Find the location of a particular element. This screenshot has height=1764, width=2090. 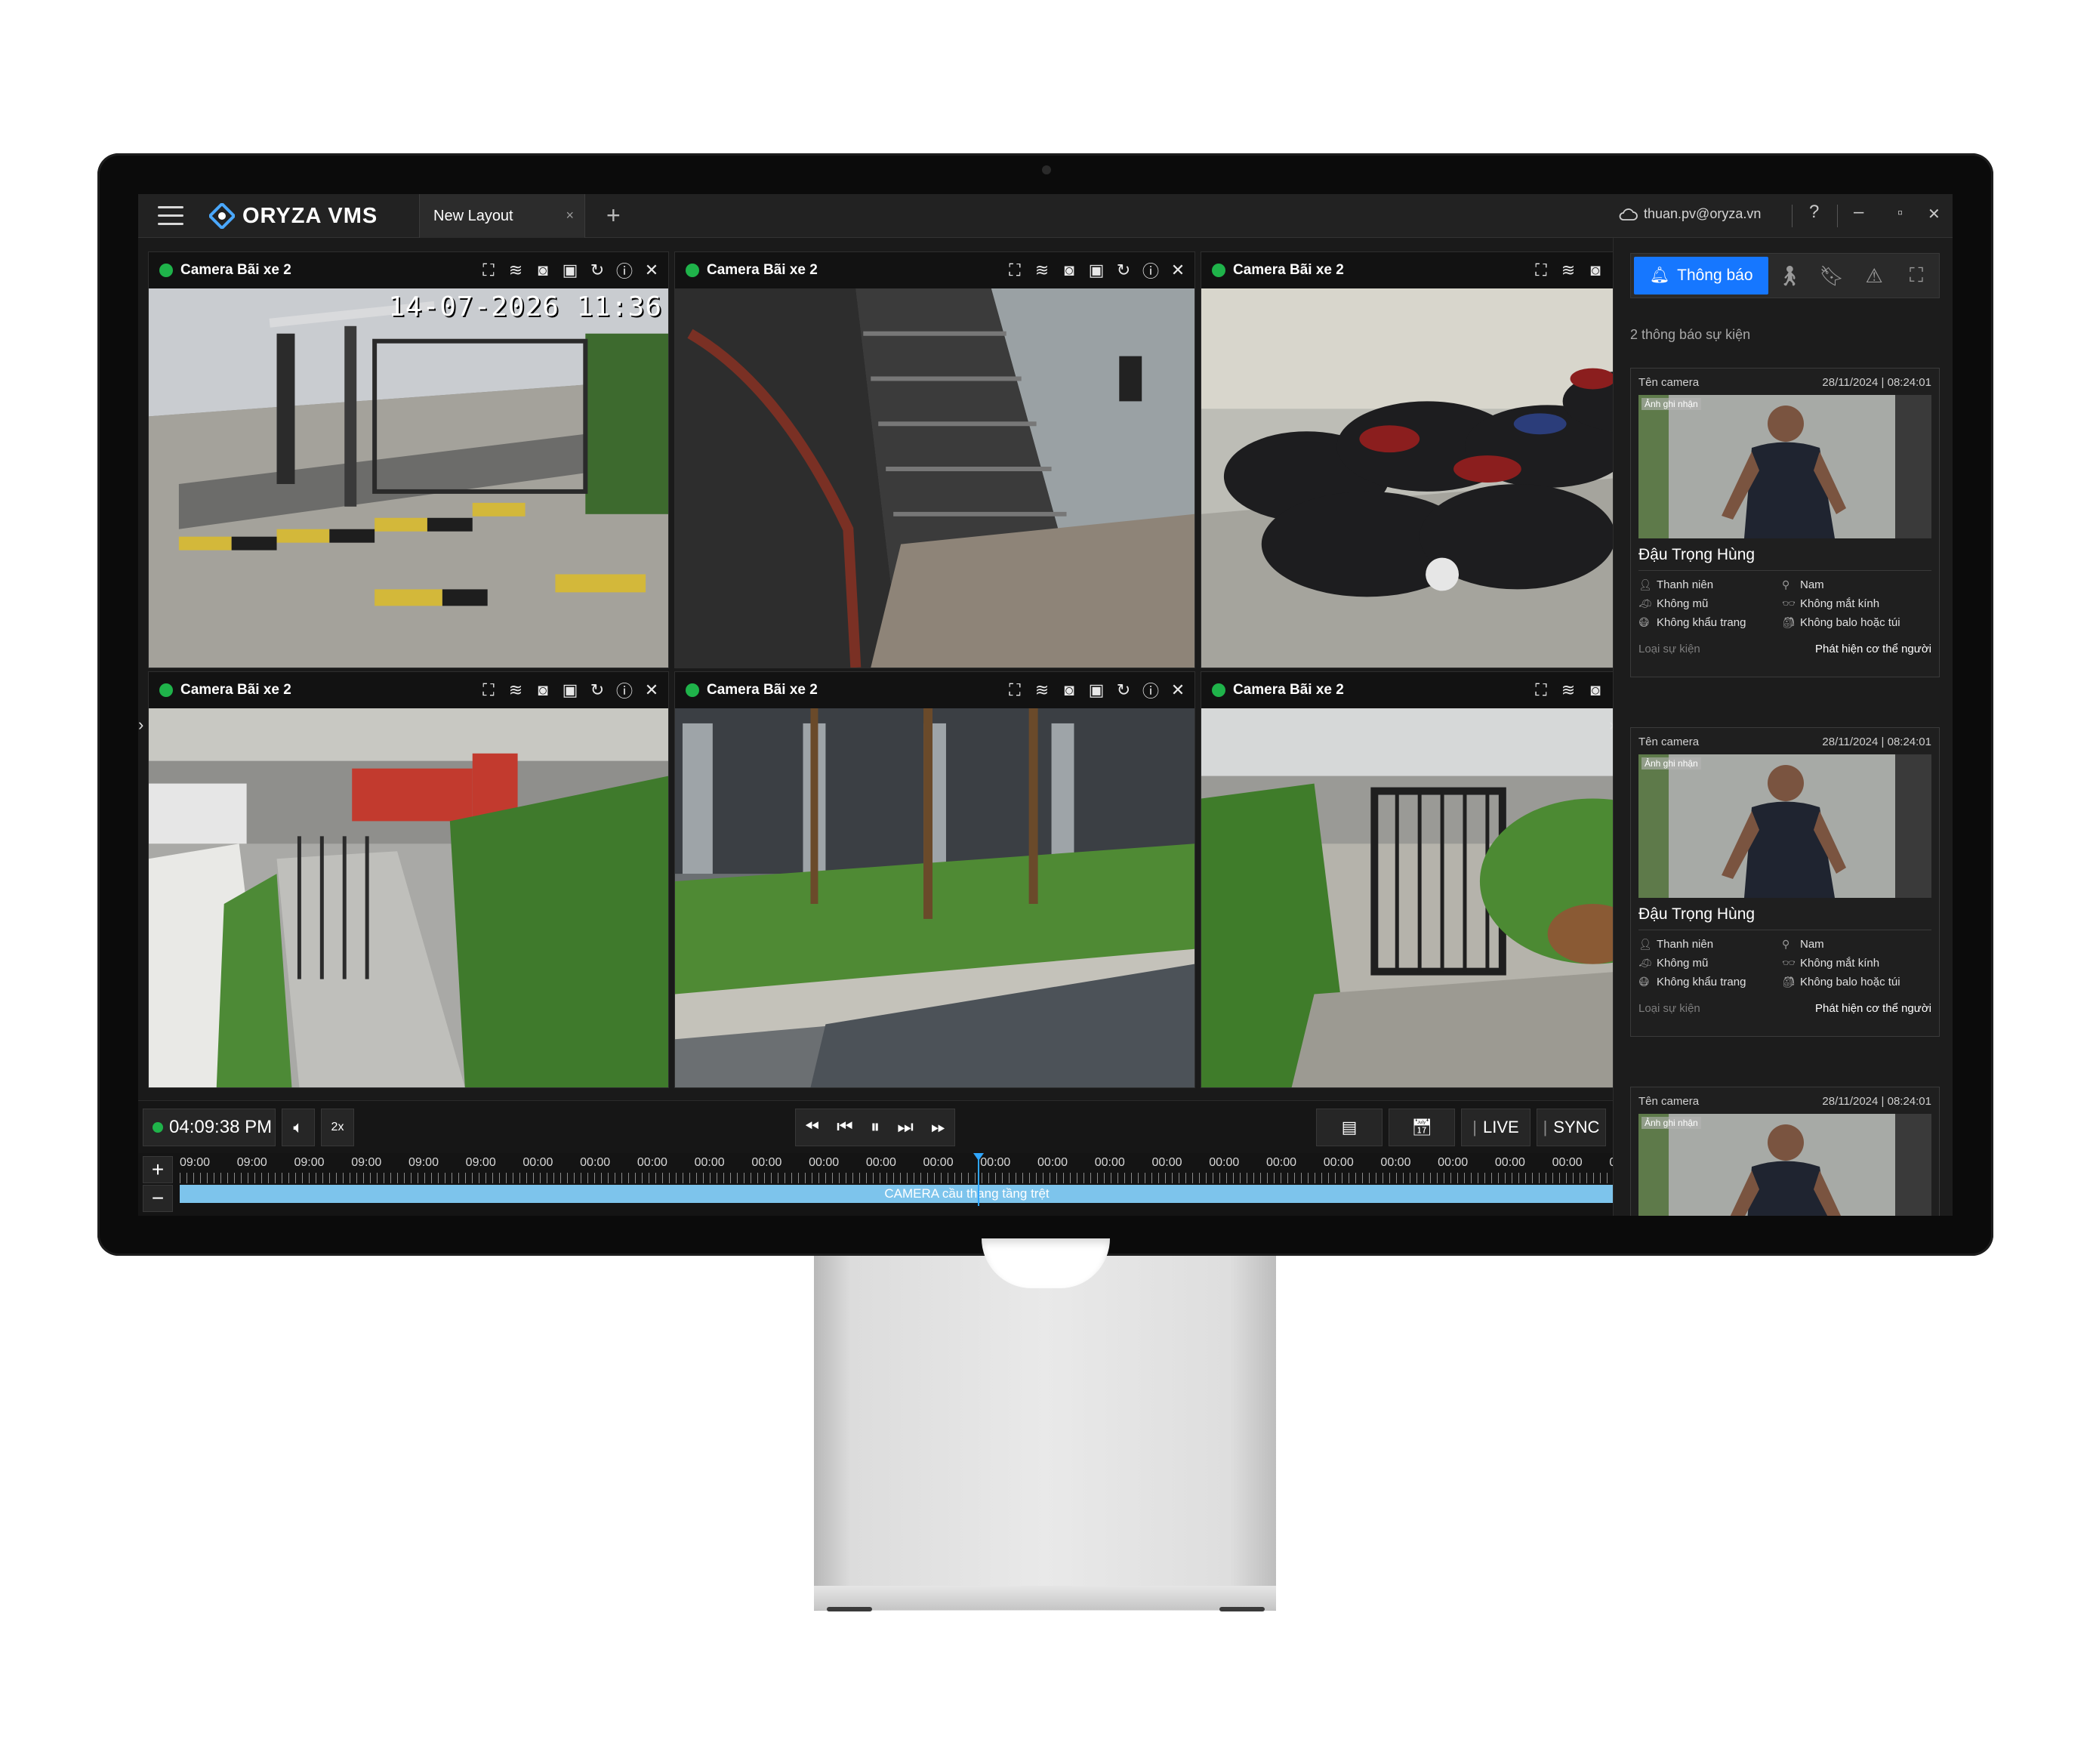

add-tab-icon: + is located at coordinates (613, 216).